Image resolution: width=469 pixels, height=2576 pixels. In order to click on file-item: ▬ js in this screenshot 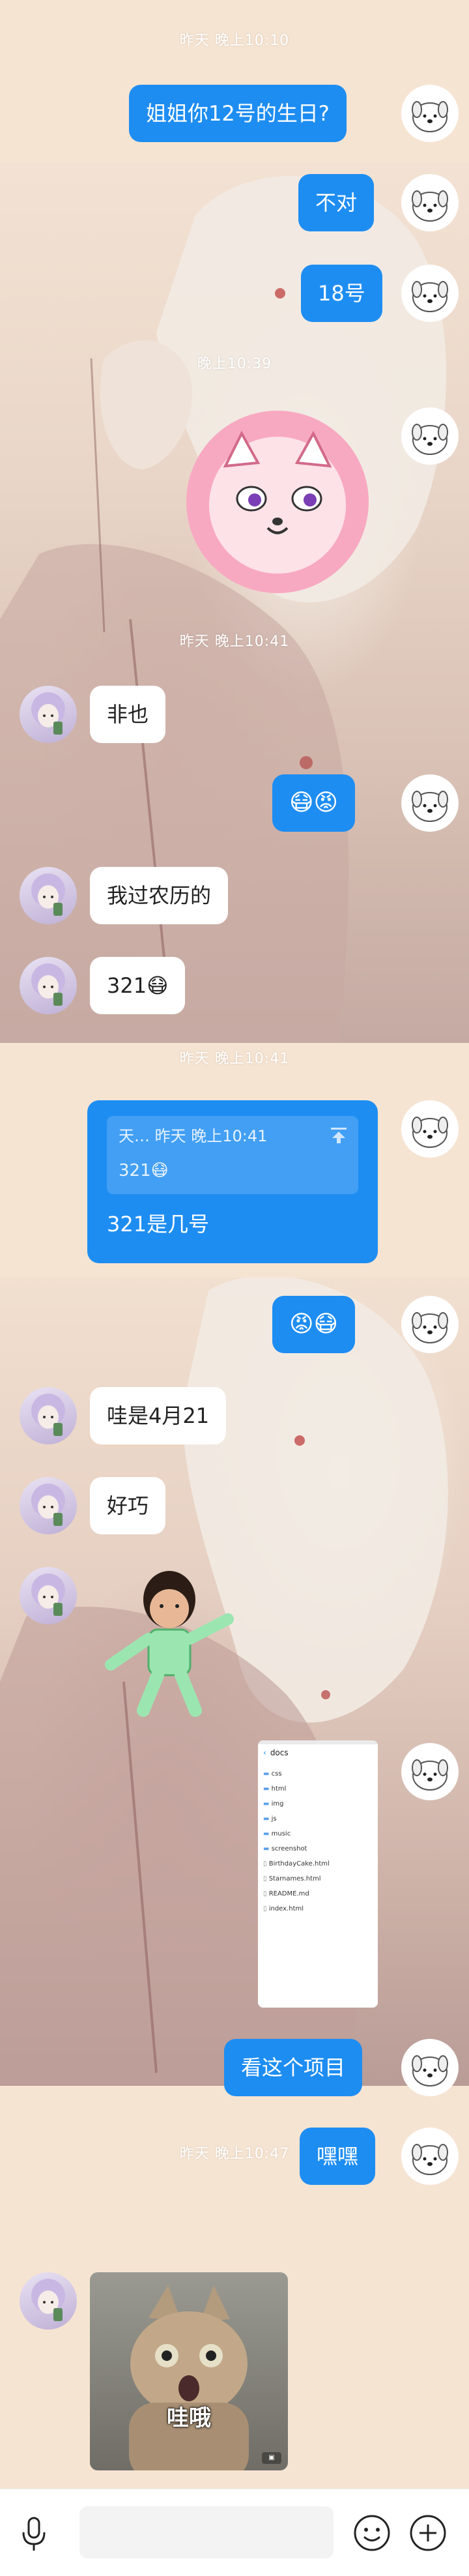, I will do `click(270, 1818)`.